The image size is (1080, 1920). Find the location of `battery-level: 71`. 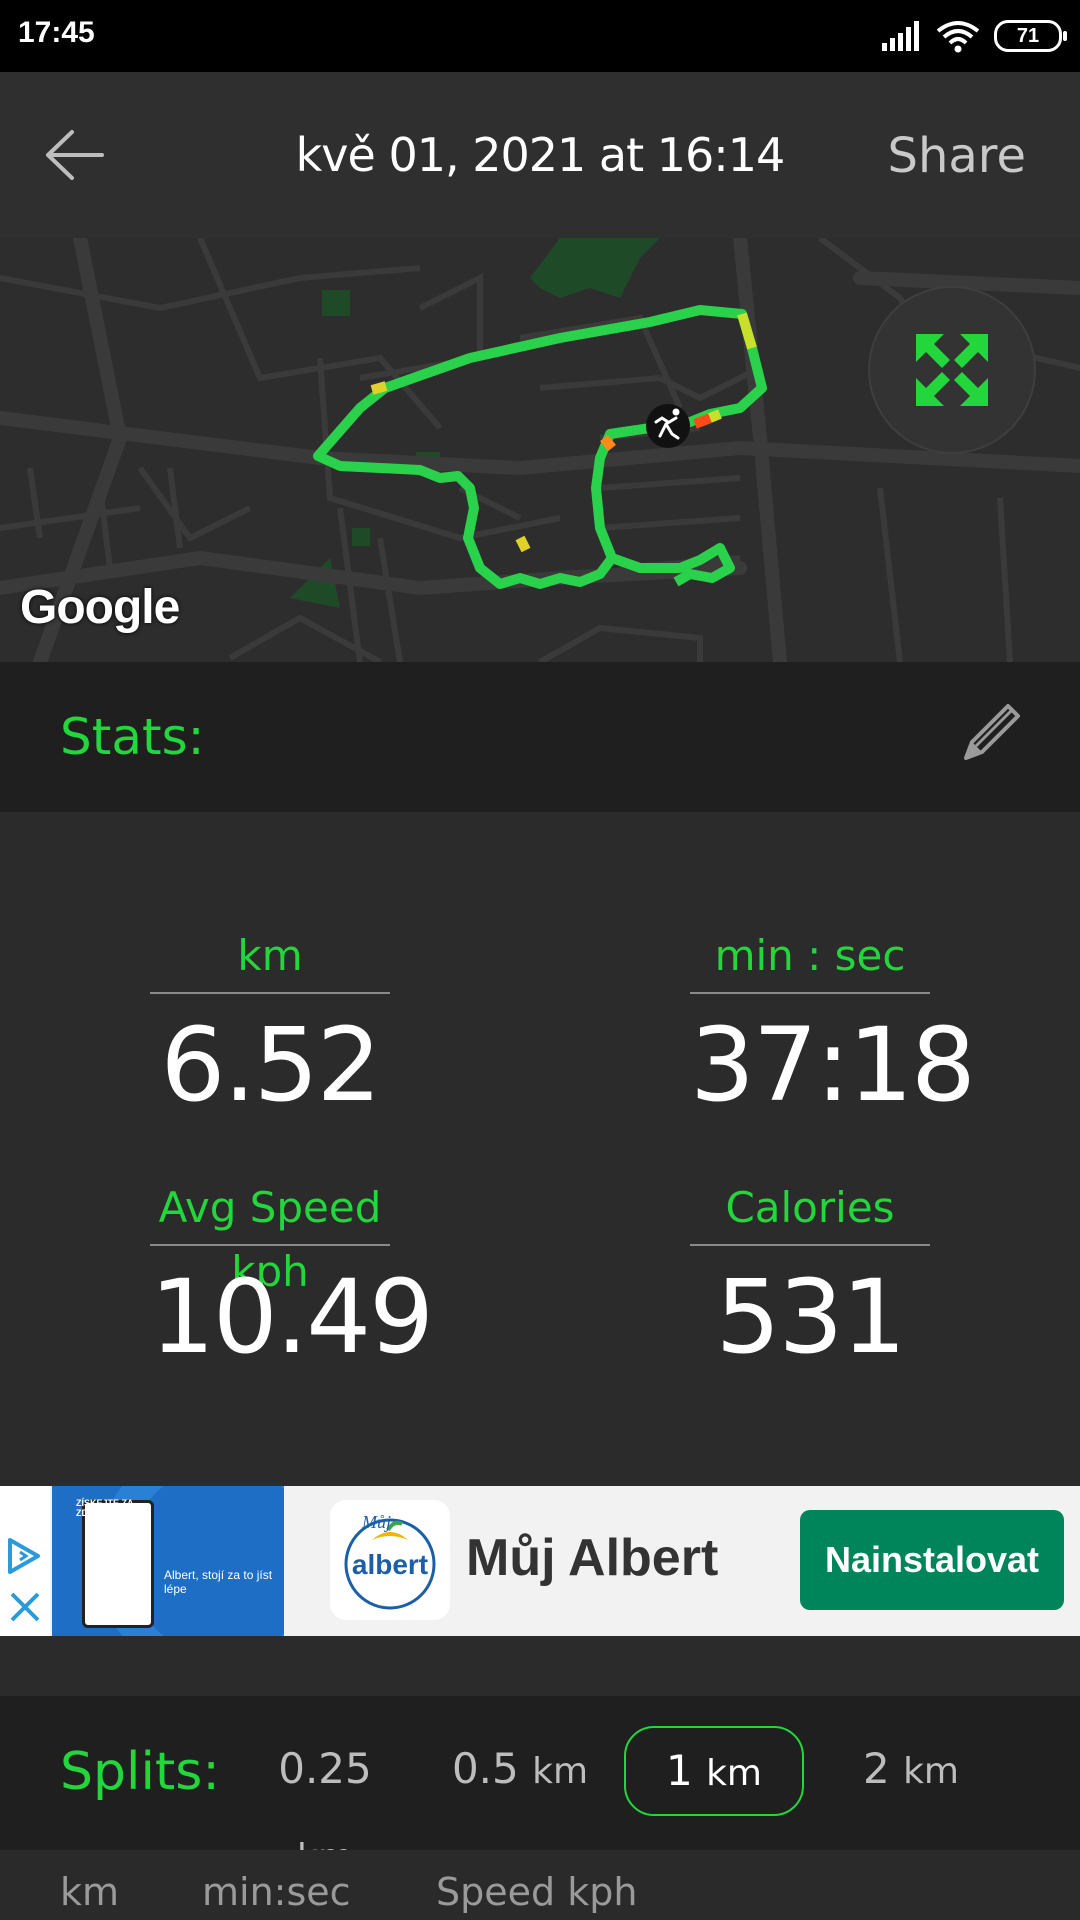

battery-level: 71 is located at coordinates (1028, 35).